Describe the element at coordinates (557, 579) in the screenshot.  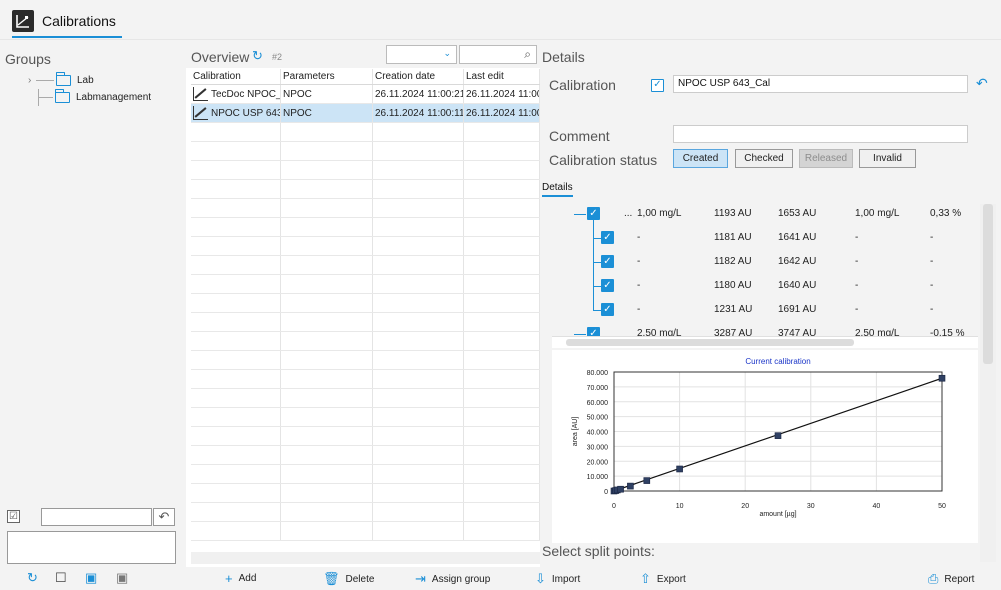
I see `import-button: ⇩ Import` at that location.